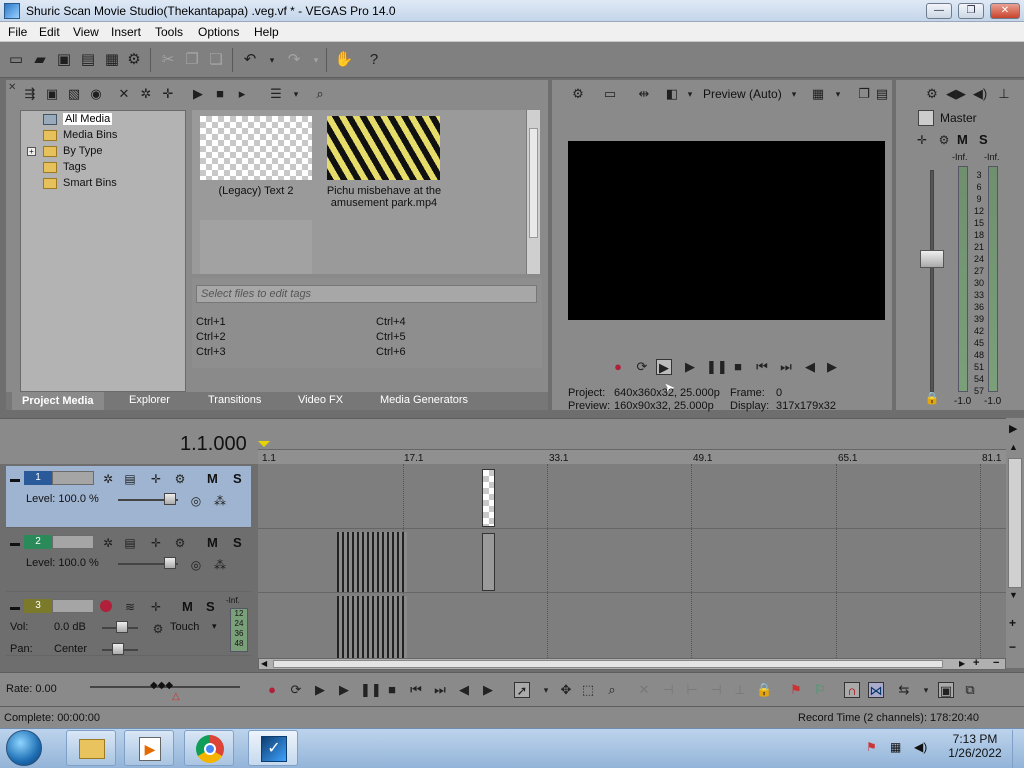 This screenshot has width=1024, height=768. I want to click on video-fx-dropdown-icon: ▾, so click(690, 94).